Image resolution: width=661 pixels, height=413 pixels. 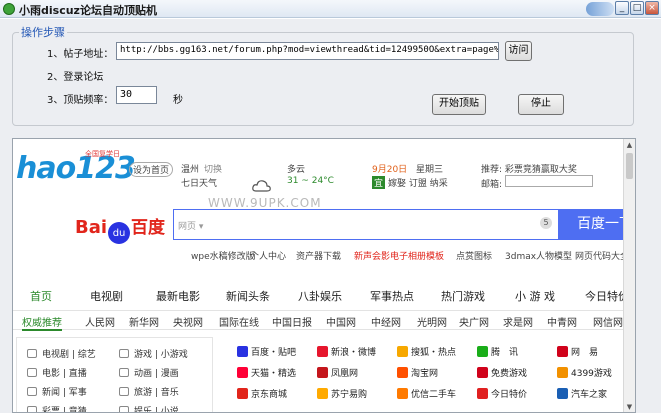 I want to click on seven-day-link: 七日天气, so click(x=199, y=182).